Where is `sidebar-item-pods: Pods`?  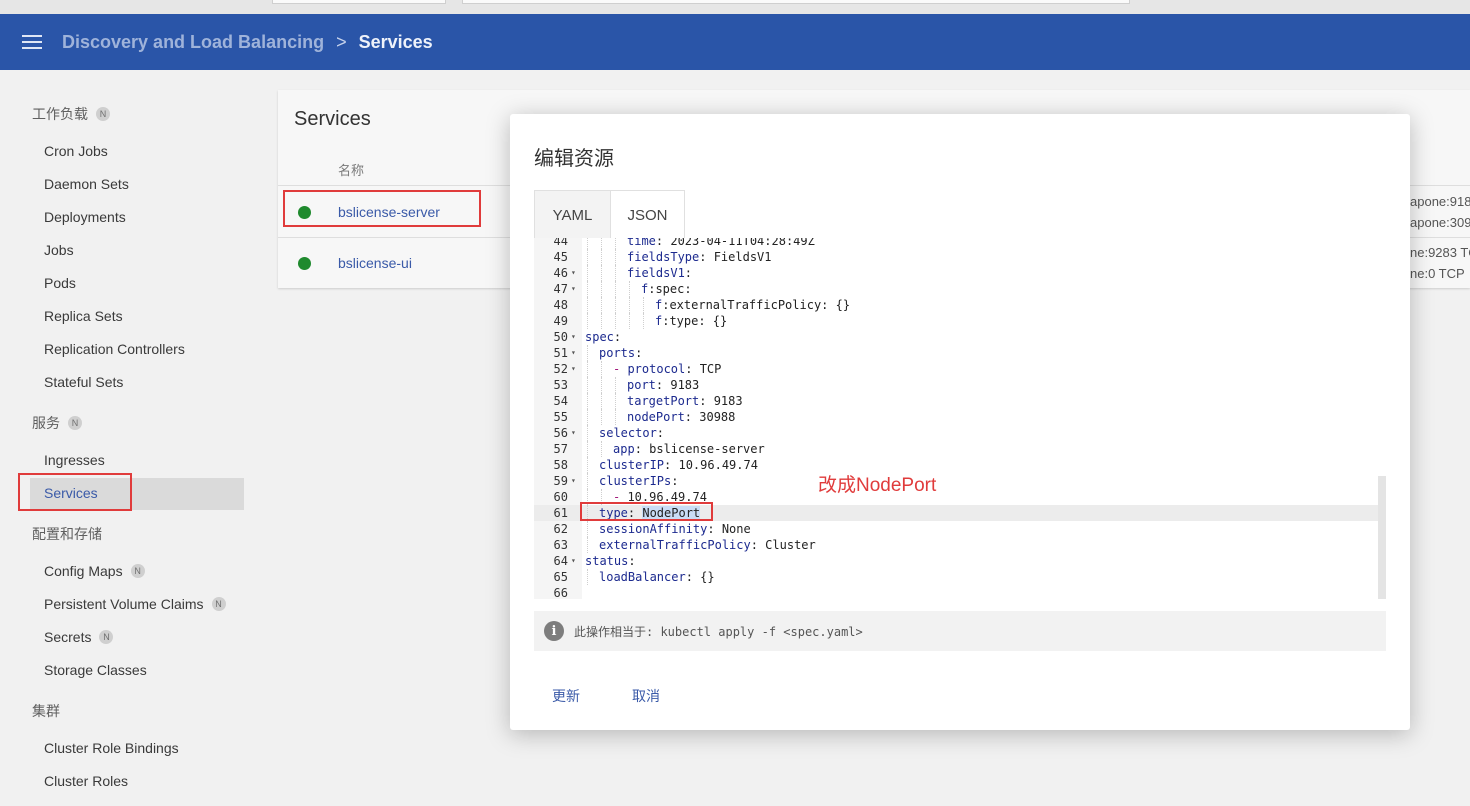
sidebar-item-pods: Pods is located at coordinates (60, 283).